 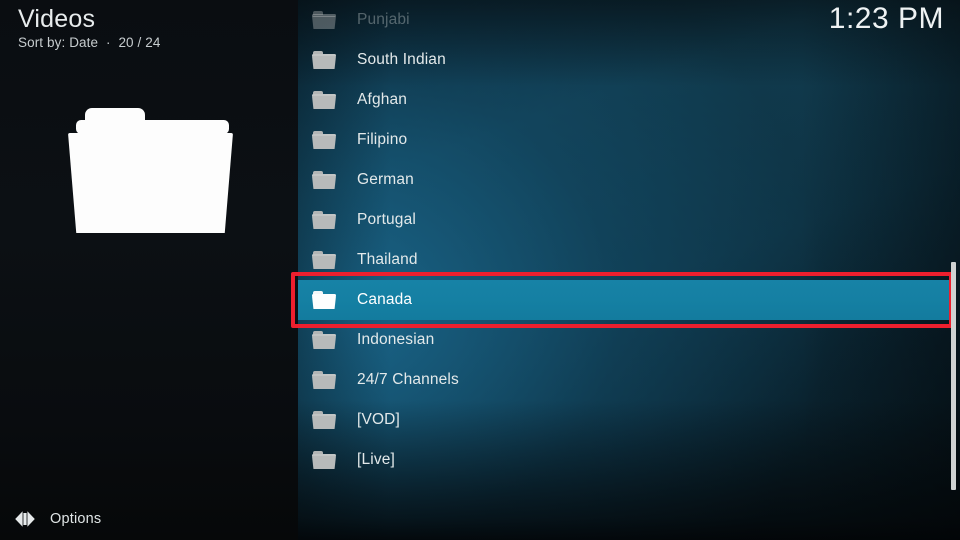 What do you see at coordinates (625, 220) in the screenshot?
I see `list-item: Portugal` at bounding box center [625, 220].